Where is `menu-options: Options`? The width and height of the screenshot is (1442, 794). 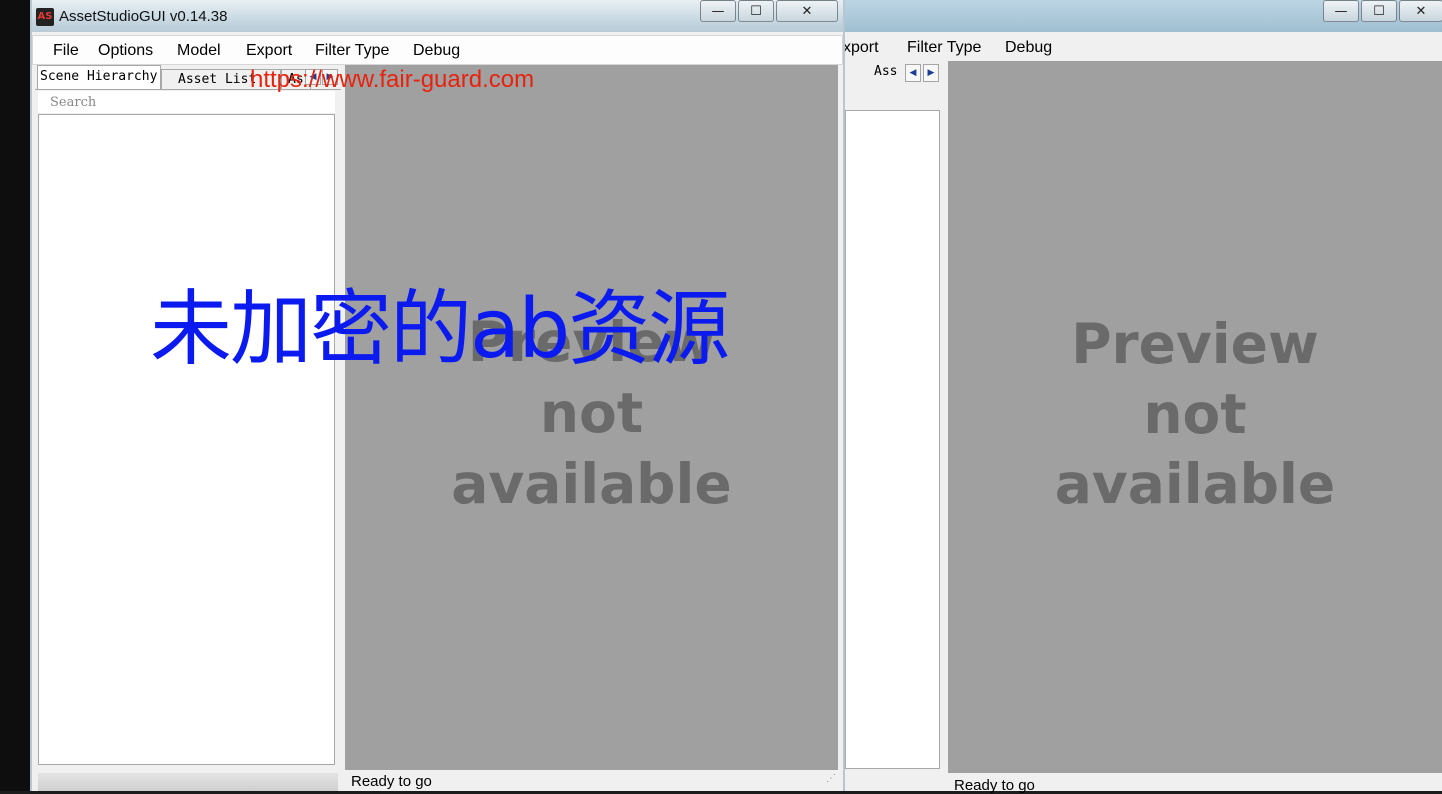 menu-options: Options is located at coordinates (125, 51).